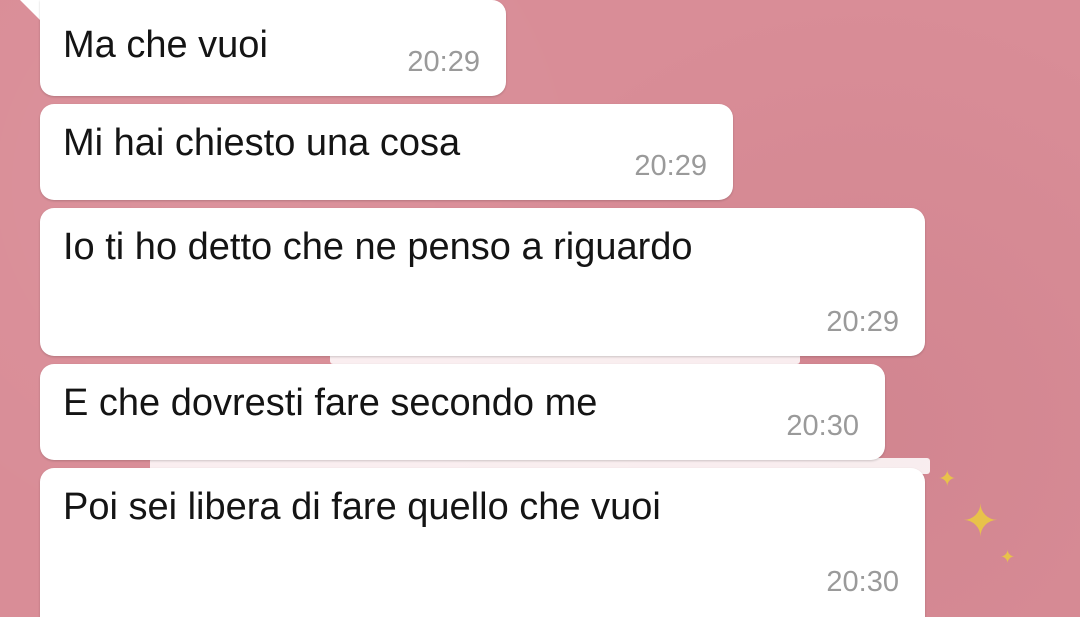 Image resolution: width=1080 pixels, height=617 pixels. I want to click on message-text: Io ti ho detto che ne penso a riguardo, so click(378, 247).